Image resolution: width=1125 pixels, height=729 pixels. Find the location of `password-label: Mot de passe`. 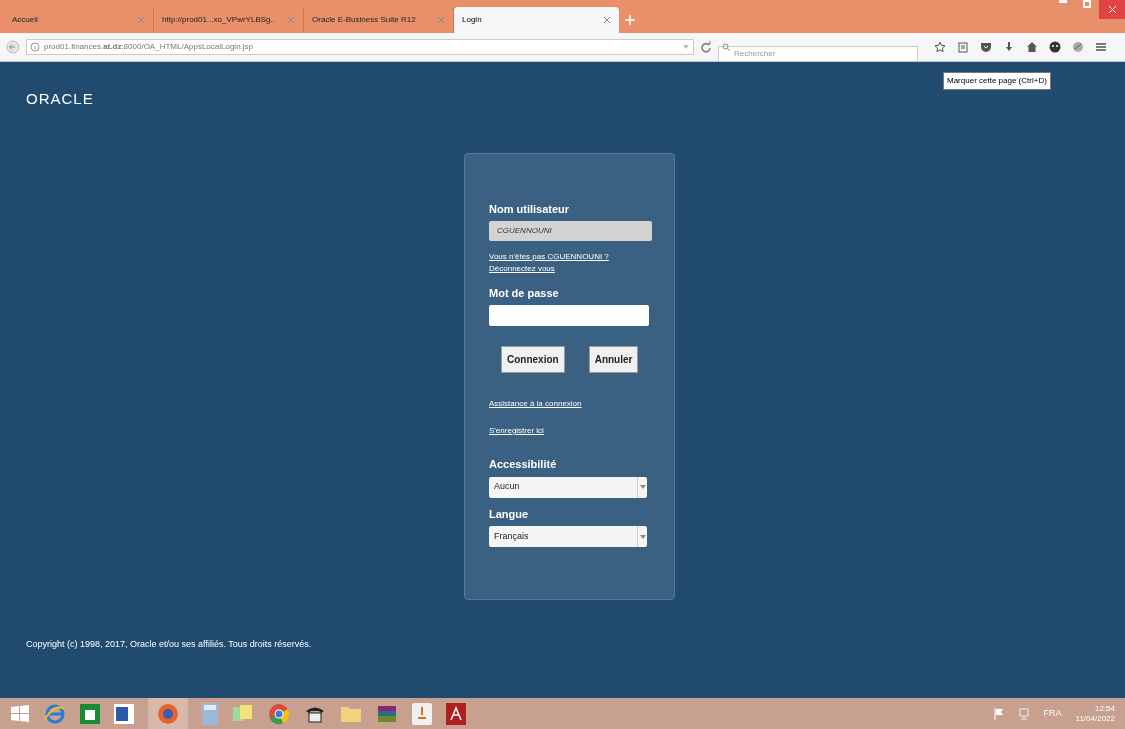

password-label: Mot de passe is located at coordinates (524, 293).